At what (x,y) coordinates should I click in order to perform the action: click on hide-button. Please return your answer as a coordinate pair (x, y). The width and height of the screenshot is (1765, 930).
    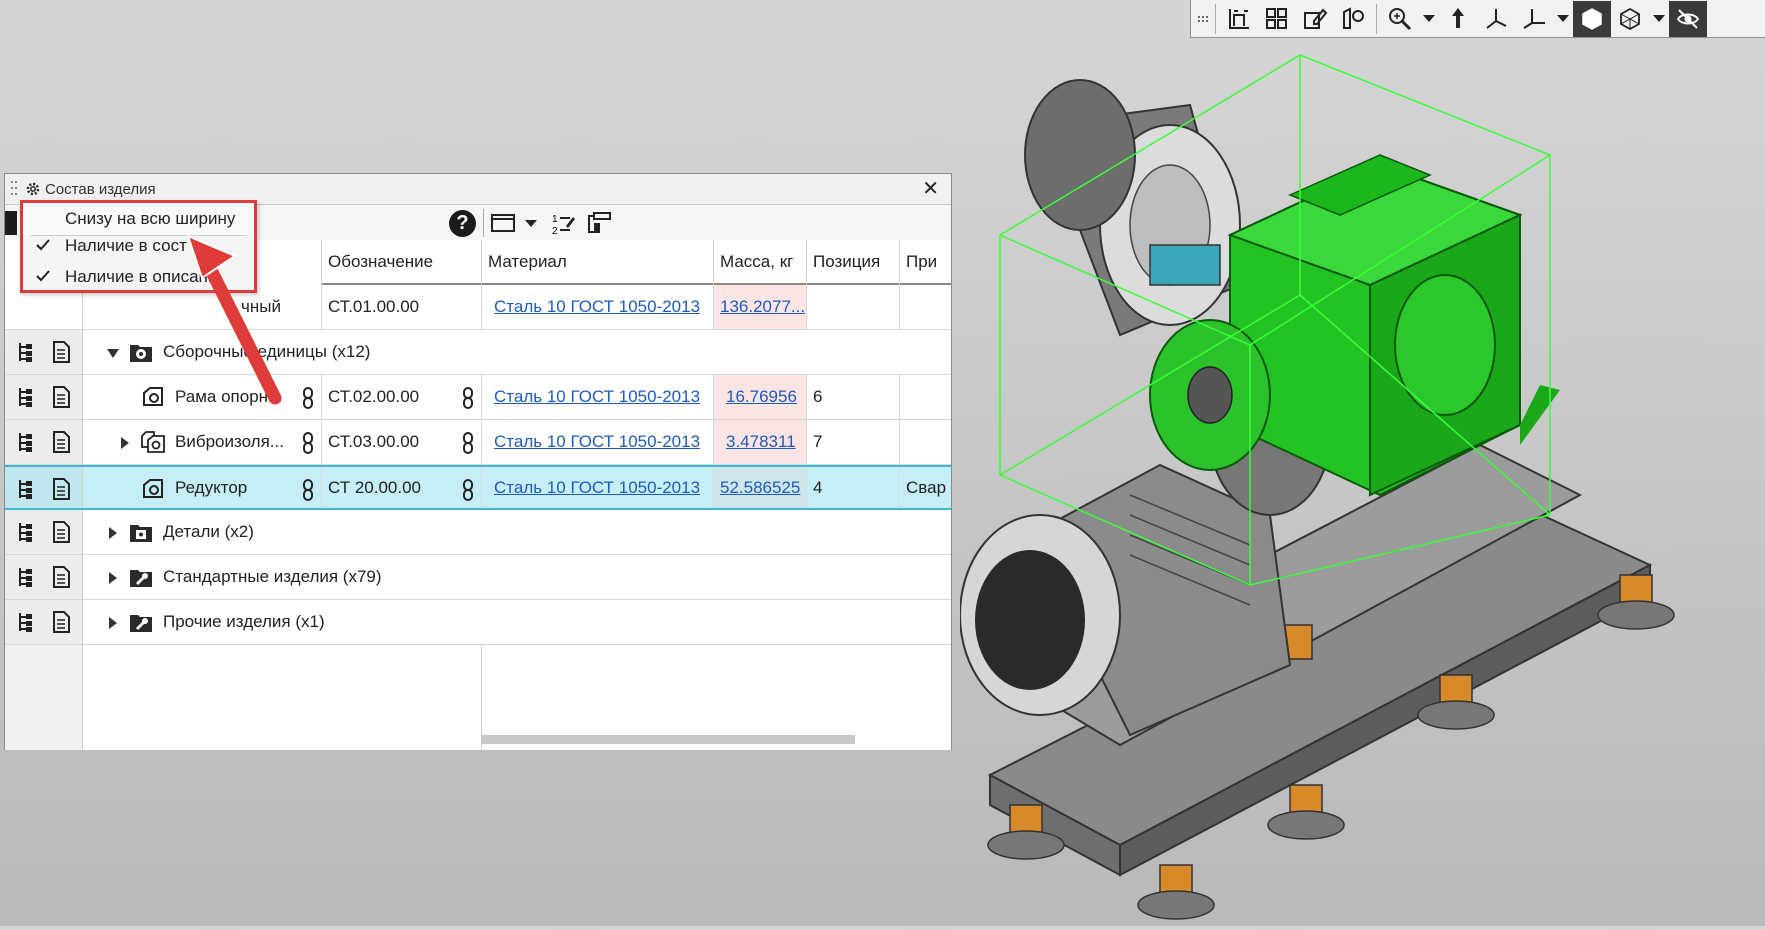
    Looking at the image, I should click on (1688, 18).